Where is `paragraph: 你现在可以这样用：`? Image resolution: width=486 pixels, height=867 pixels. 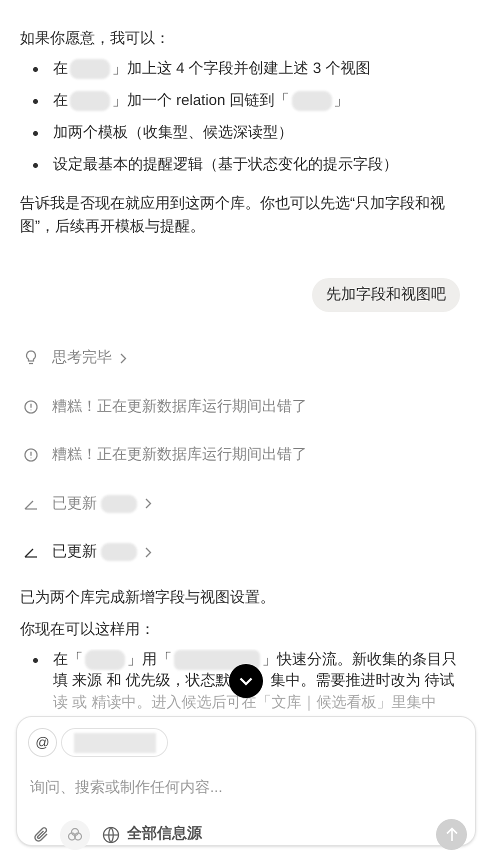 paragraph: 你现在可以这样用： is located at coordinates (88, 630).